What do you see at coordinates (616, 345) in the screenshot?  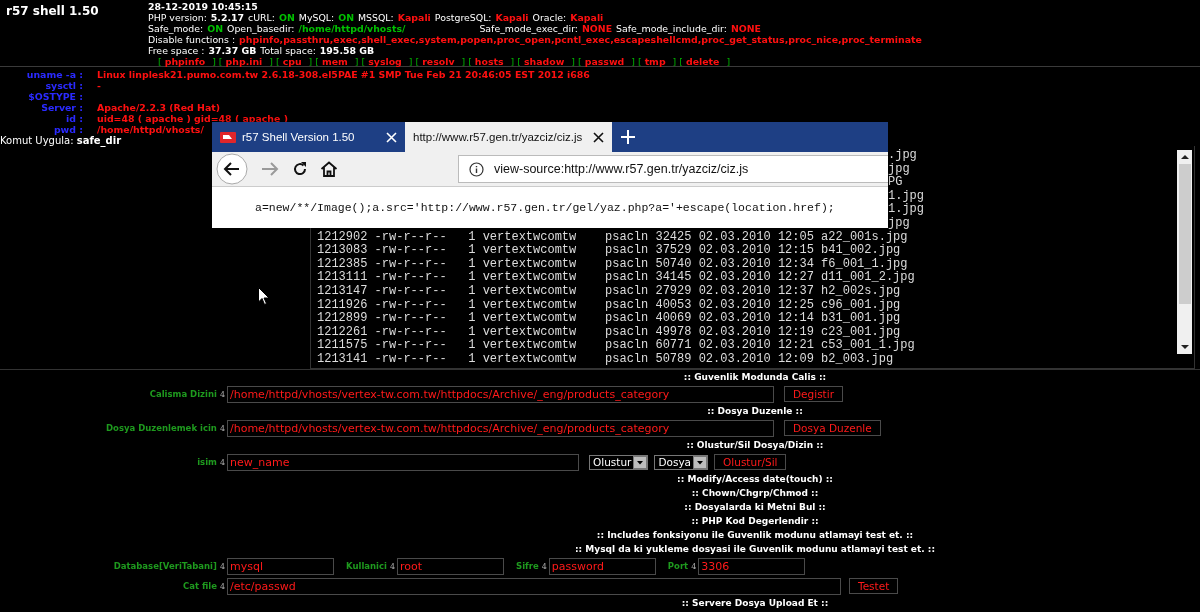 I see `listing-line: 1211575 -rw-r--r-- 1 vertextwcomtw psacln 60771 02.03.2010 12:21 c53_001_1.jpg` at bounding box center [616, 345].